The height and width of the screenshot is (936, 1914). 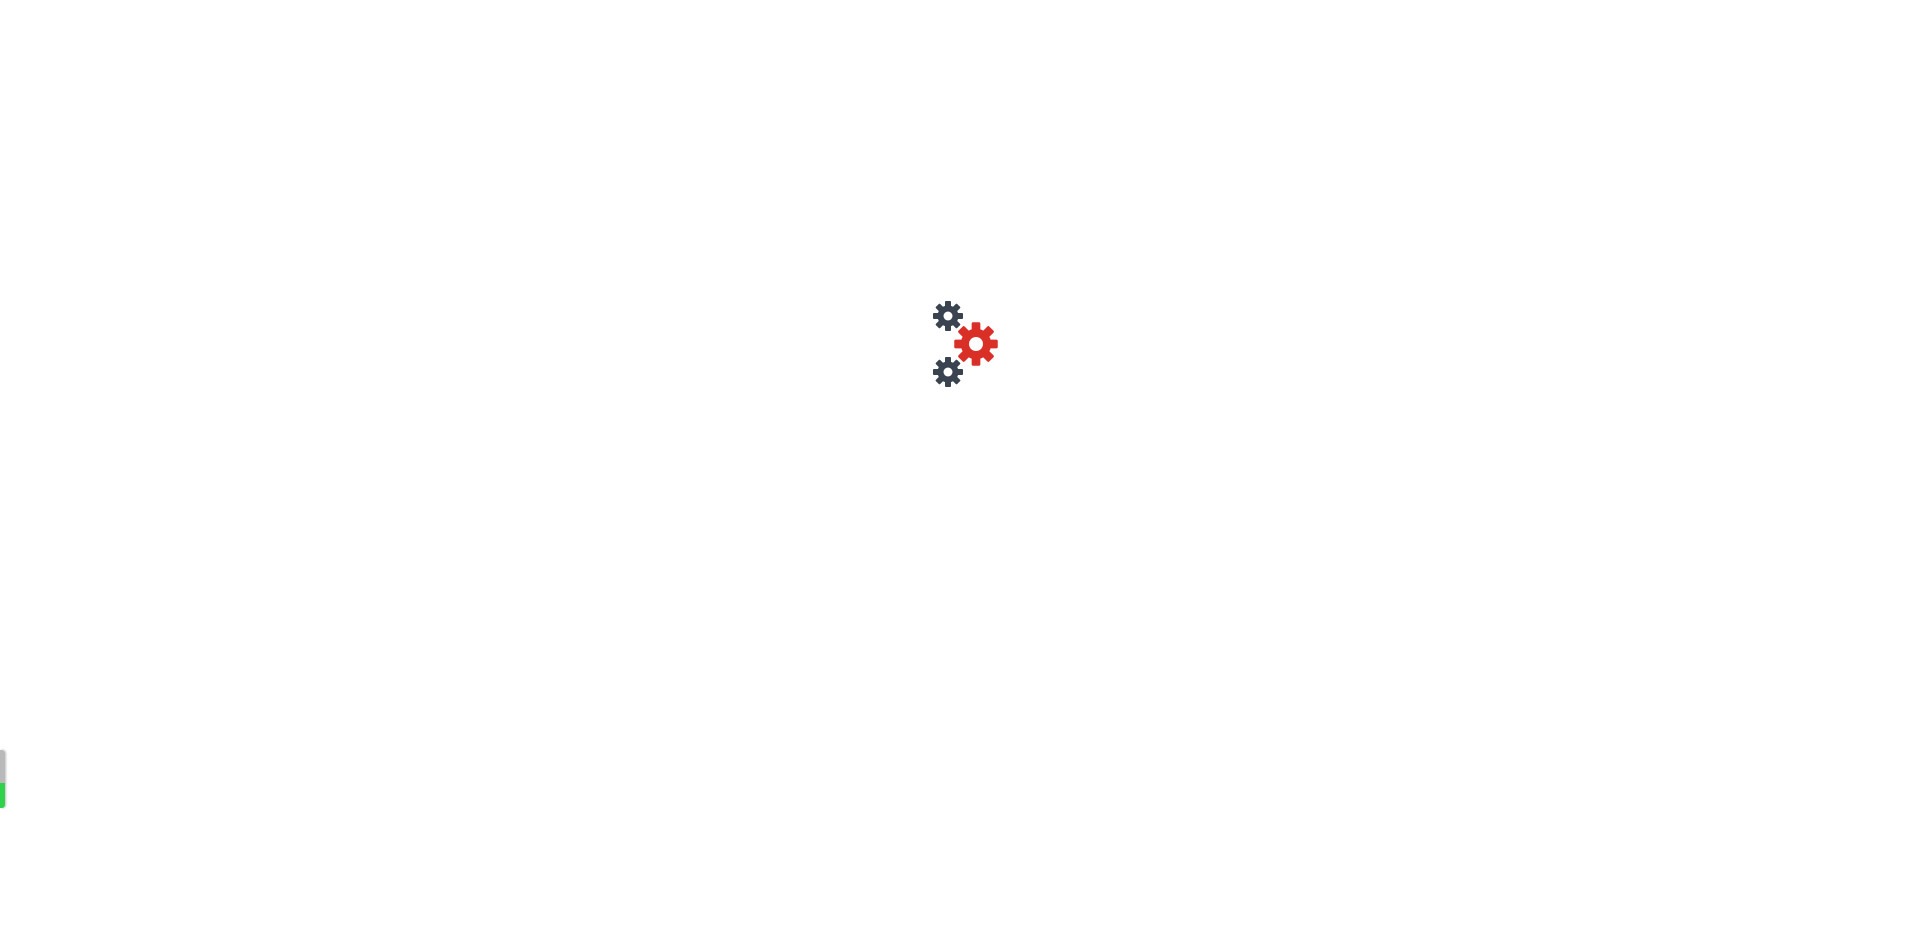 I want to click on side-tab-bottom, so click(x=2, y=795).